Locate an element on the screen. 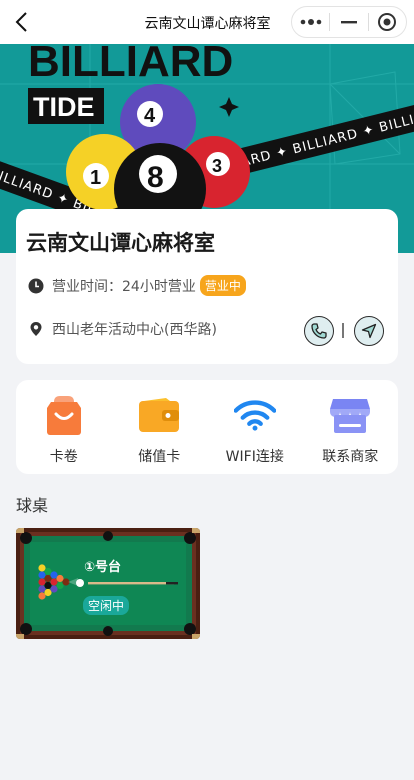 The width and height of the screenshot is (414, 780). call-button is located at coordinates (319, 331).